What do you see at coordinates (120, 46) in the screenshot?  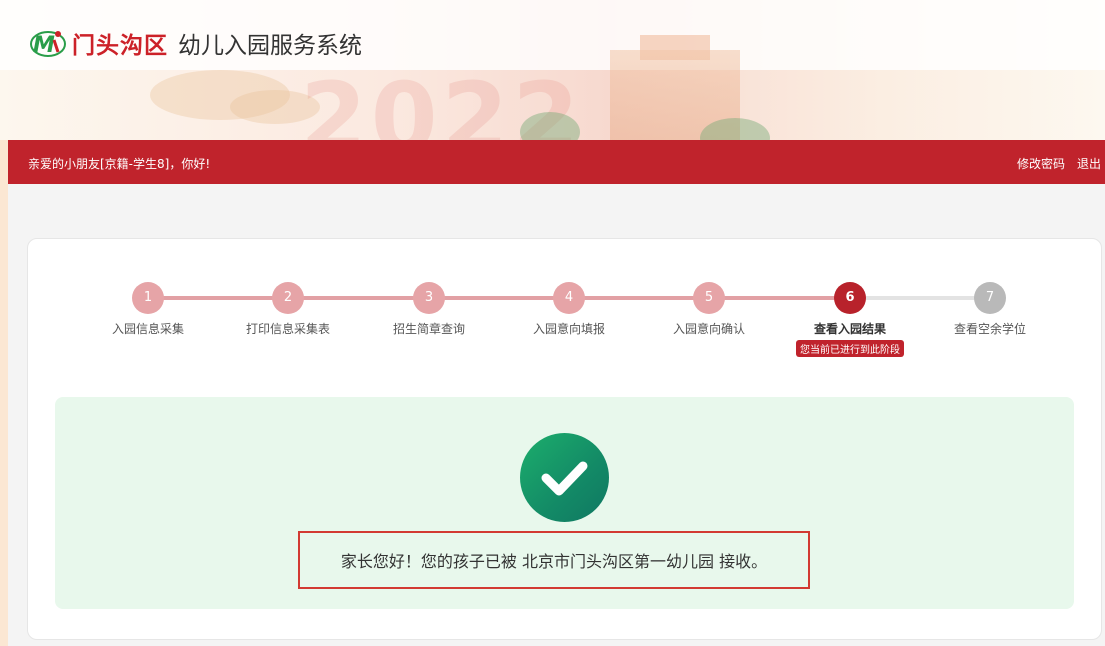 I see `brand-district: 门头沟区` at bounding box center [120, 46].